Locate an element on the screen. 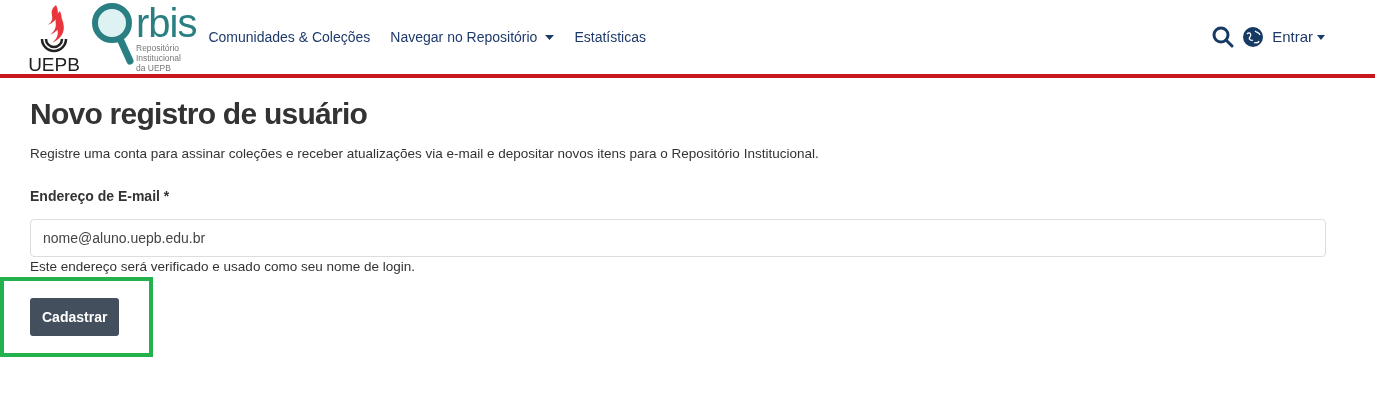 This screenshot has height=417, width=1375. nav-link: Navegar no Repositório is located at coordinates (472, 37).